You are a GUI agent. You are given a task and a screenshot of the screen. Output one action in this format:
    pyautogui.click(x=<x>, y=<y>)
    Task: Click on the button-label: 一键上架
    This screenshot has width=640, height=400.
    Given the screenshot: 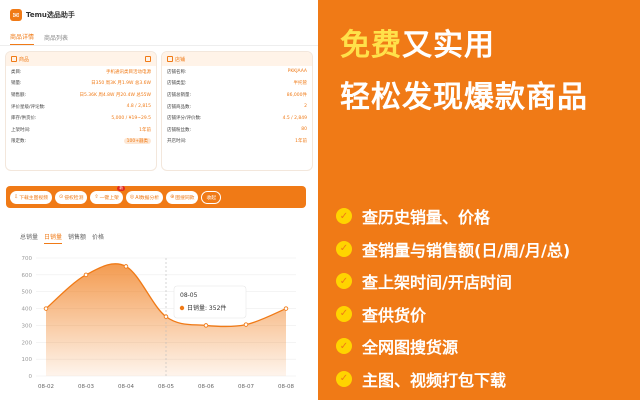 What is the action you would take?
    pyautogui.click(x=109, y=198)
    